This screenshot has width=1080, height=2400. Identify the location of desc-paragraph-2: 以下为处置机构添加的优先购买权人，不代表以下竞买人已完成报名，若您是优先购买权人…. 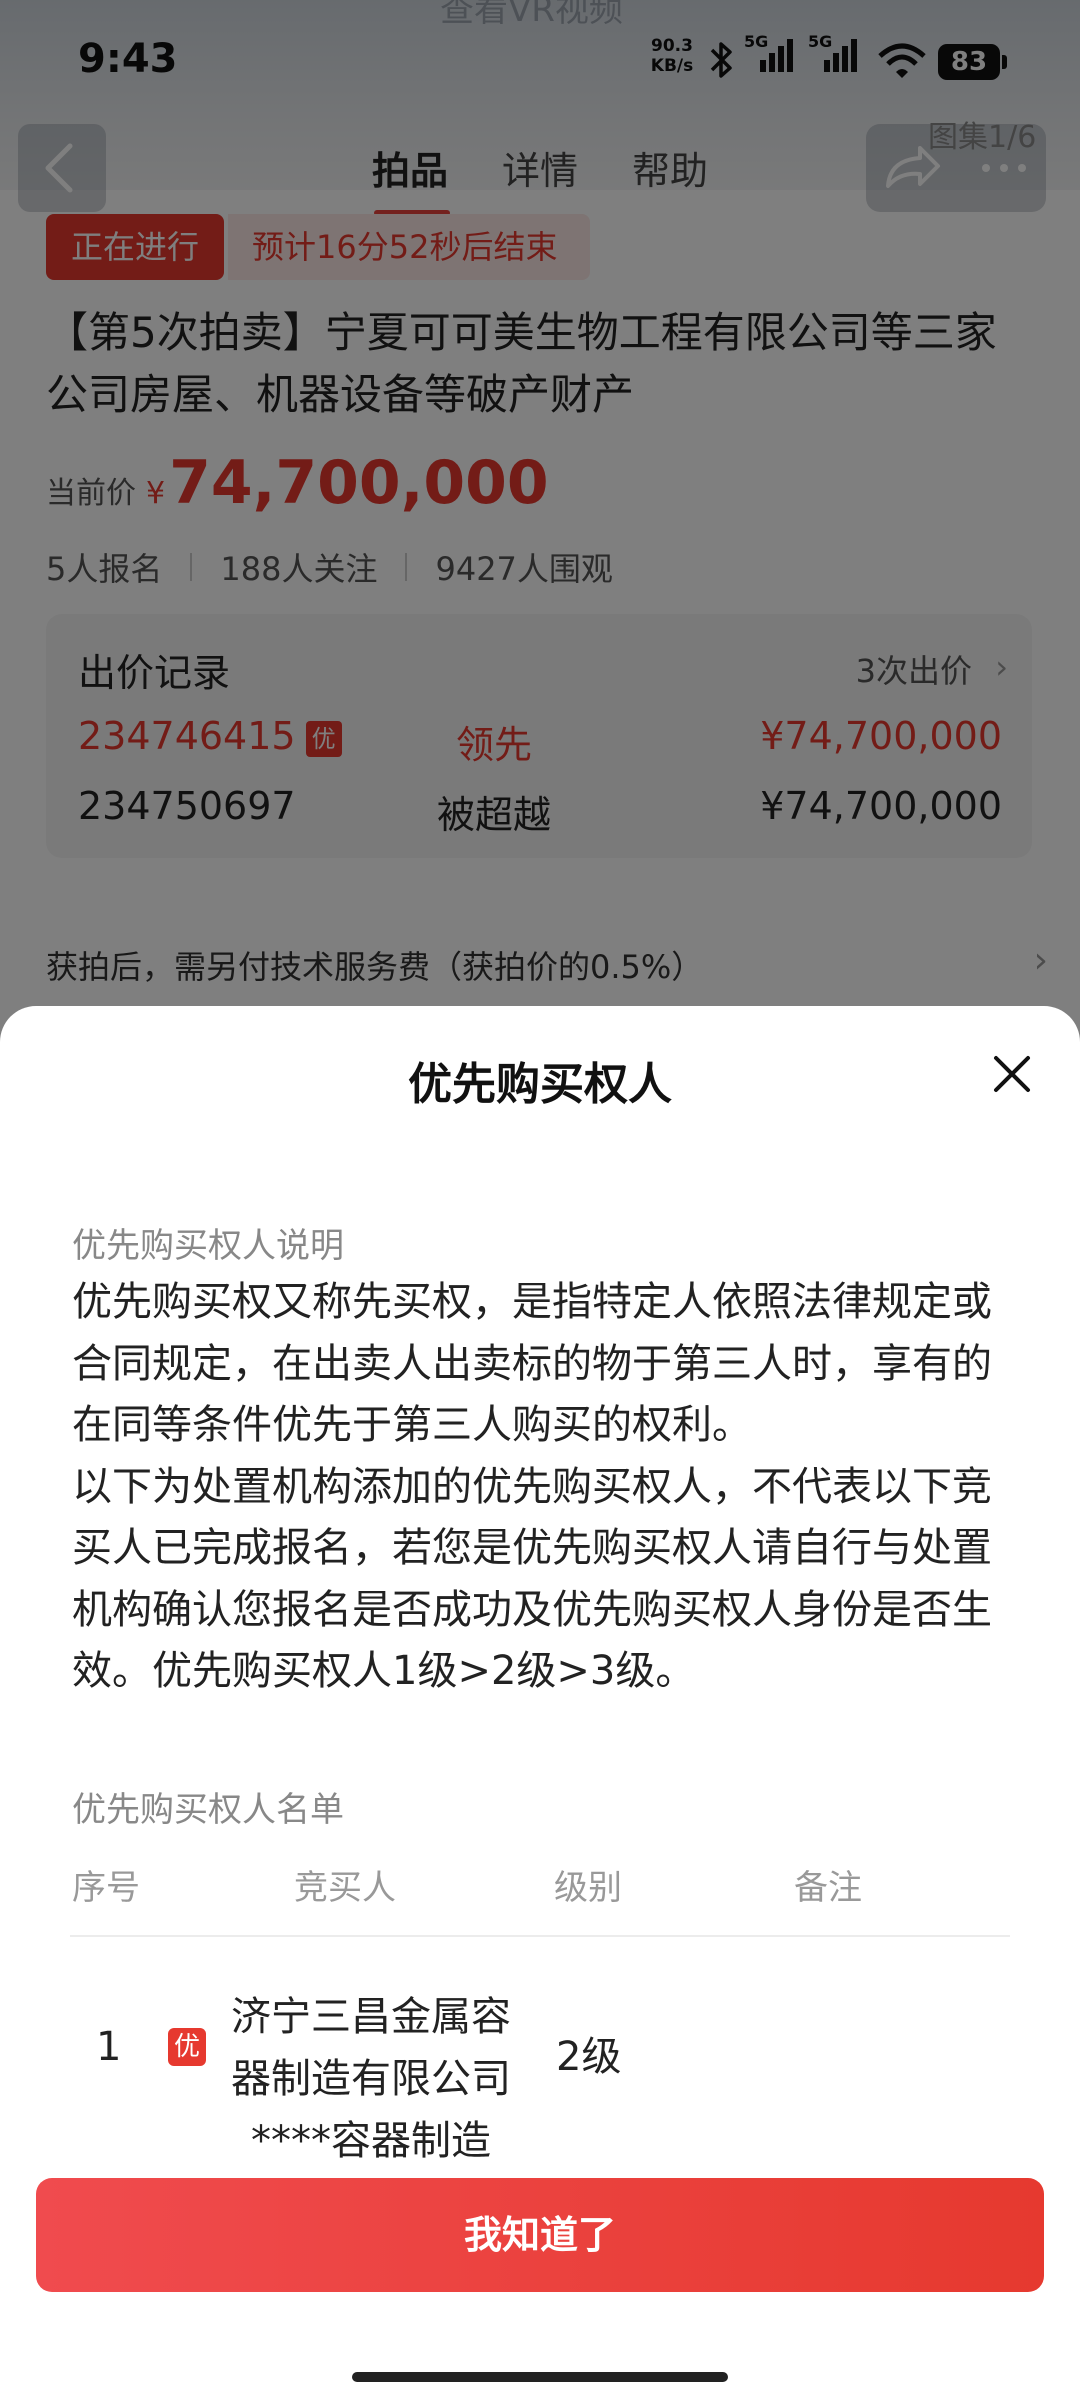
(532, 1579).